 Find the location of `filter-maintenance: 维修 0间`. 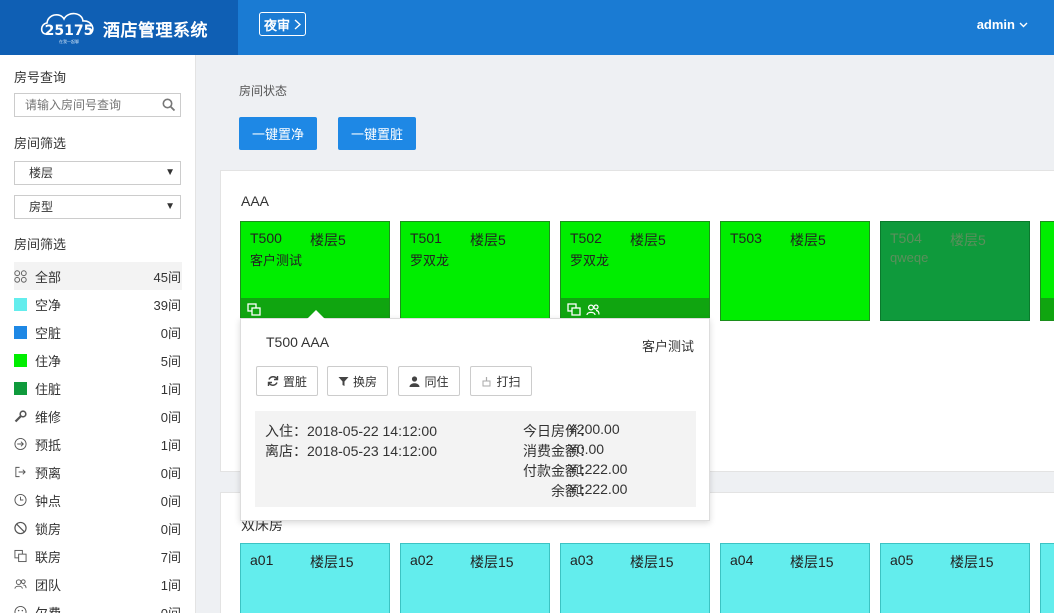

filter-maintenance: 维修 0间 is located at coordinates (98, 416).